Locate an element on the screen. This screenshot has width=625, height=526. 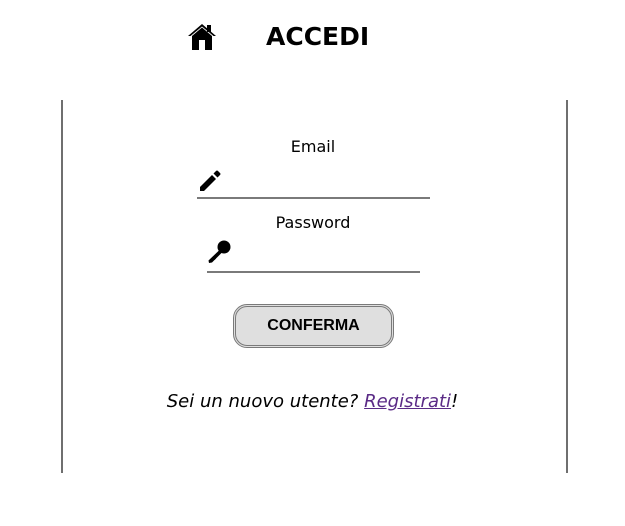
register-prompt-text: Sei un nuovo utente? is located at coordinates (265, 401).